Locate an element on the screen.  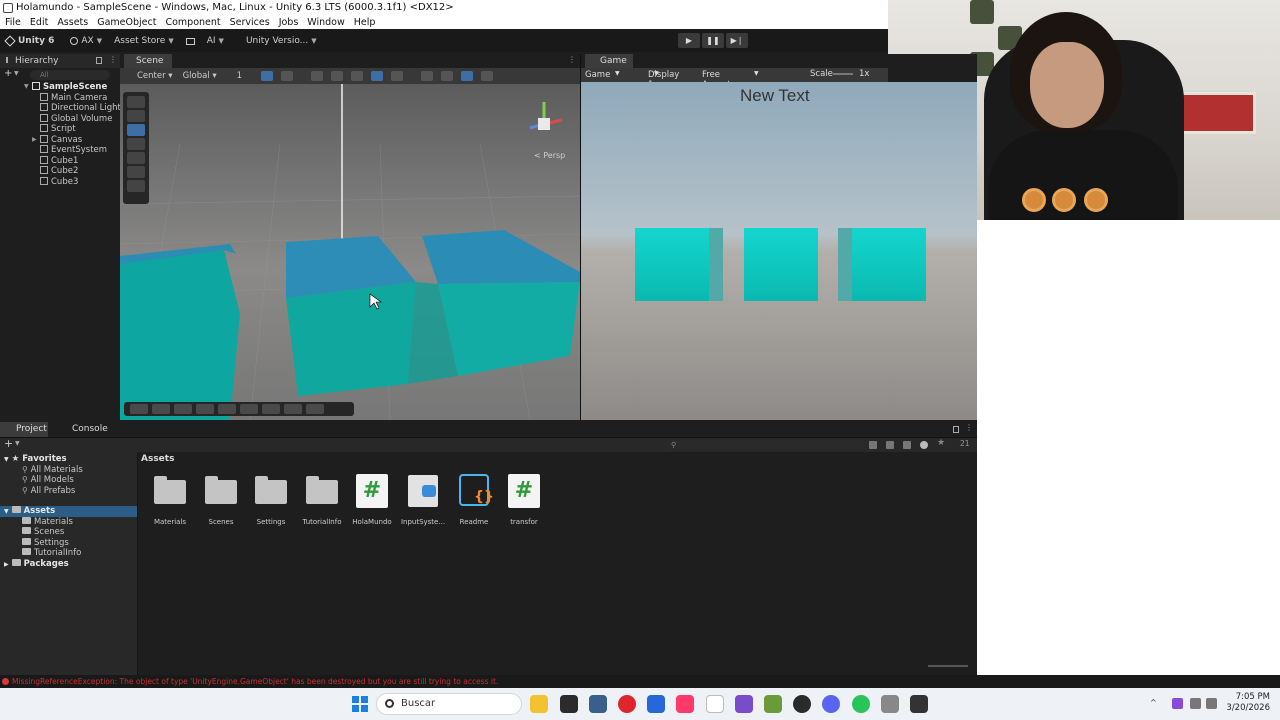
packages-folder: ▶ Packages is located at coordinates (68, 564).